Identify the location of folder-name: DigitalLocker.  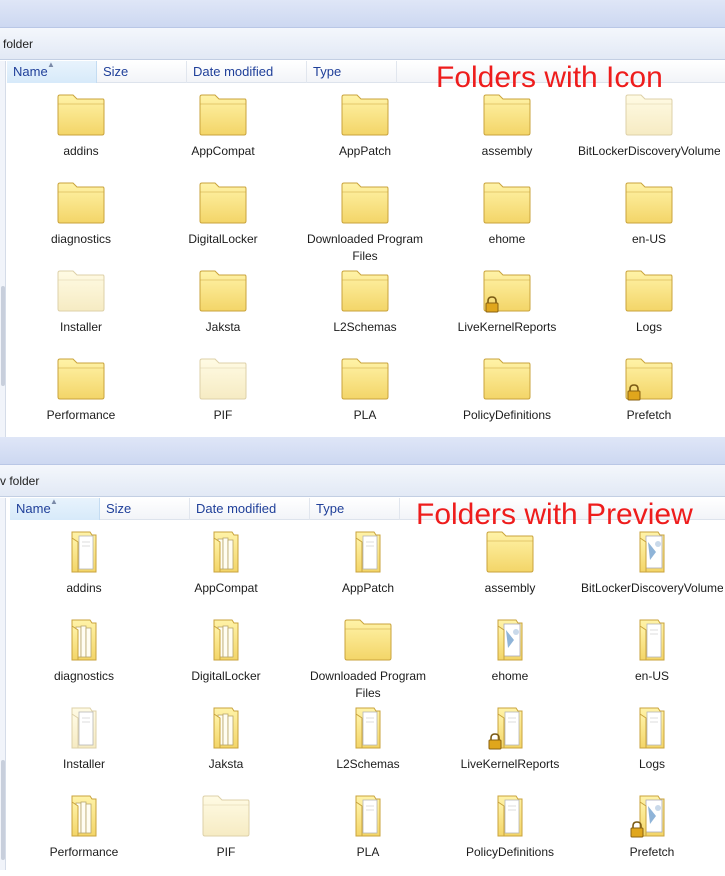
(226, 676).